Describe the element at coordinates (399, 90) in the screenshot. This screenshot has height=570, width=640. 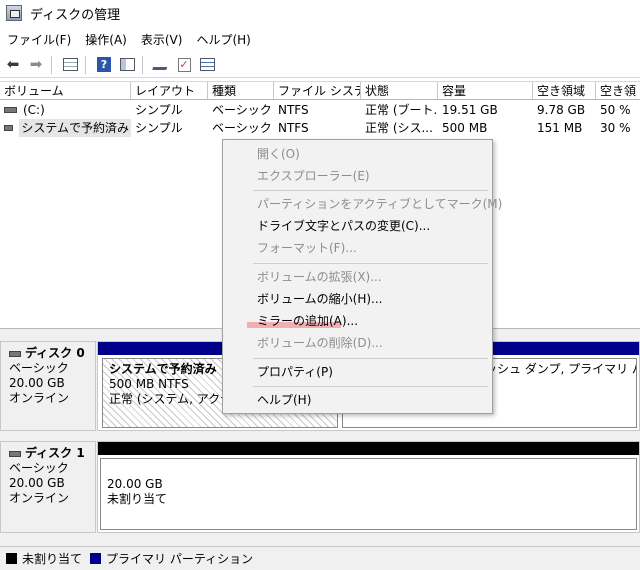
I see `column-header-status: 状態` at that location.